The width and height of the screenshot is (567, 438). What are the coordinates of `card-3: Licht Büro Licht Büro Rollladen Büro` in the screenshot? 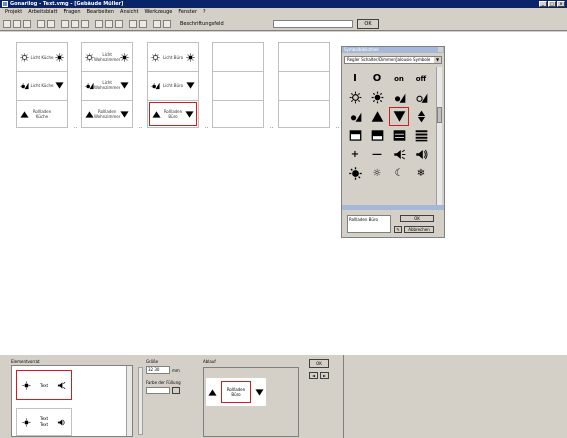 It's located at (173, 85).